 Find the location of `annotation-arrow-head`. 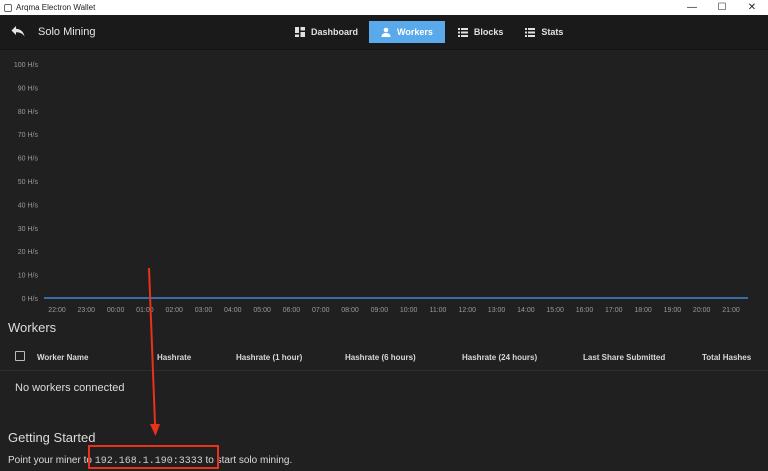

annotation-arrow-head is located at coordinates (155, 430).